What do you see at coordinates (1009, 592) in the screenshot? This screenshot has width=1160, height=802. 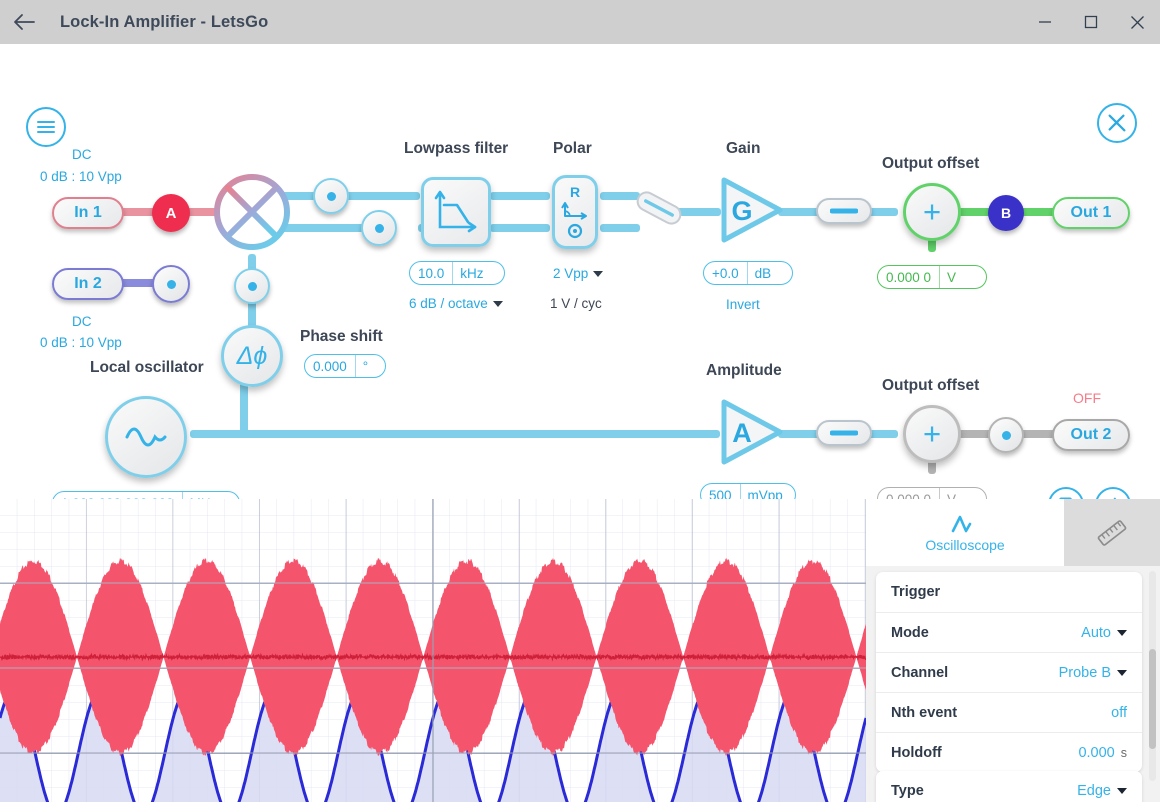 I see `trigger-panel-header: Trigger` at bounding box center [1009, 592].